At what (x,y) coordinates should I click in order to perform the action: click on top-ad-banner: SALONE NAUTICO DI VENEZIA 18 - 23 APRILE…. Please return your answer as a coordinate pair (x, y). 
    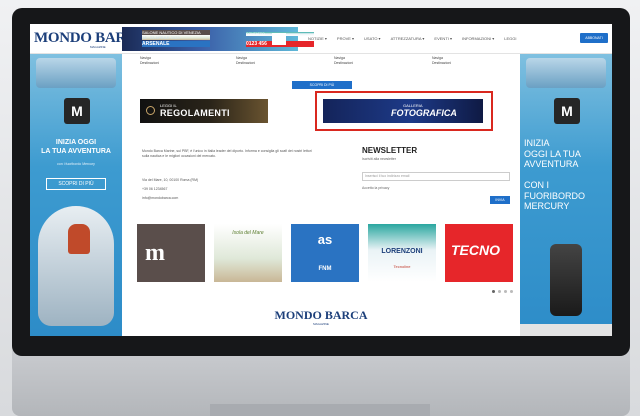
    Looking at the image, I should click on (218, 39).